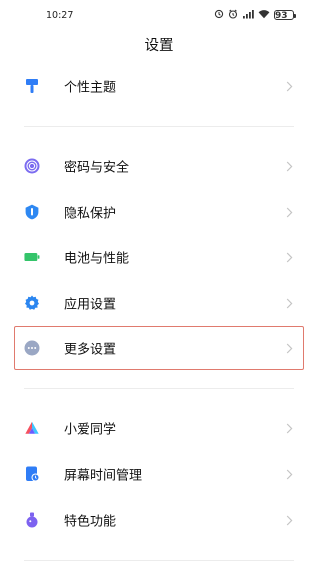  What do you see at coordinates (90, 522) in the screenshot?
I see `settings-item-label: 特色功能` at bounding box center [90, 522].